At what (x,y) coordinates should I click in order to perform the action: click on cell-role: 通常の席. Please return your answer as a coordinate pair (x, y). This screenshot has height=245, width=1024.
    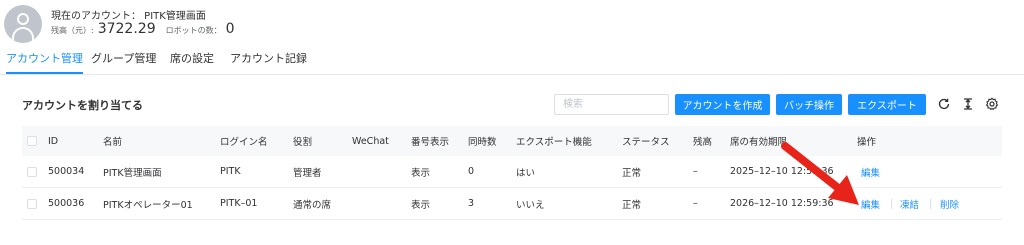
    Looking at the image, I should click on (312, 205).